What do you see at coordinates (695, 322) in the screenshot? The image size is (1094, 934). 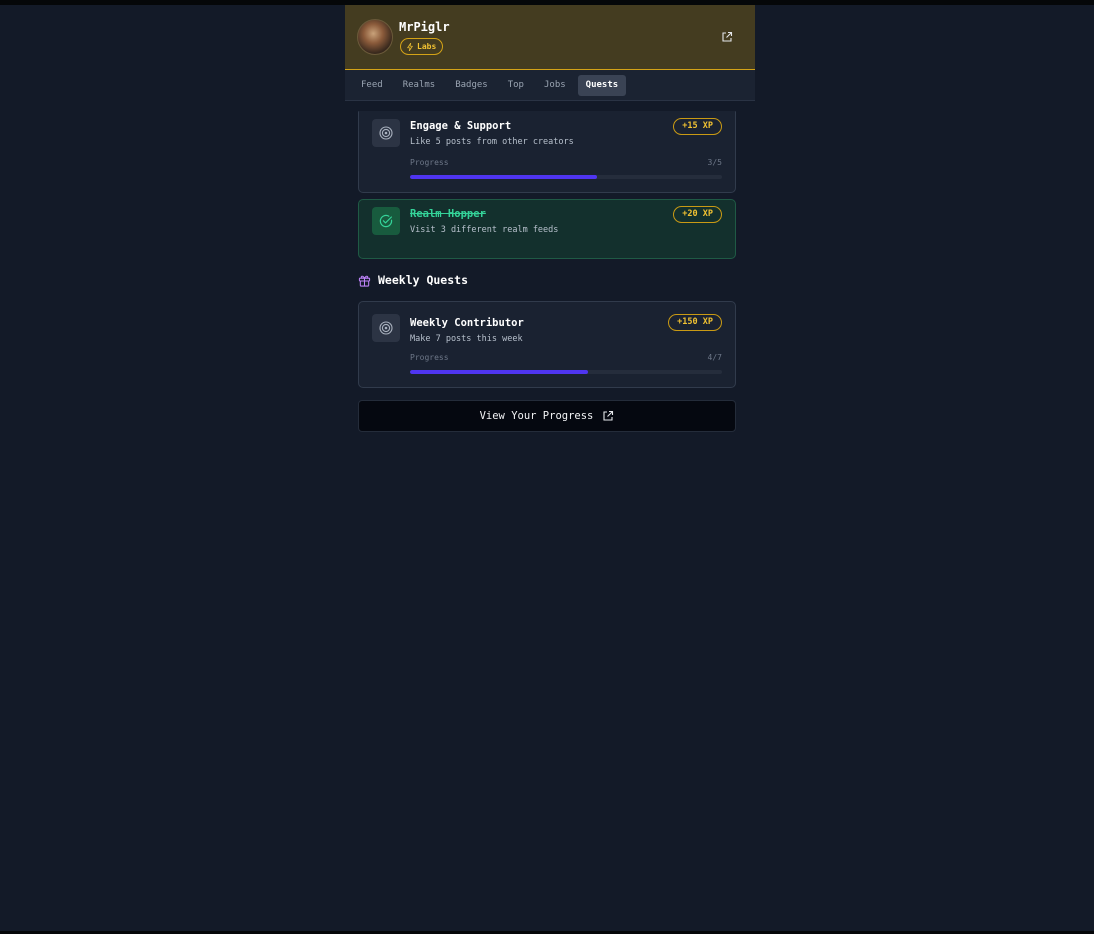 I see `xp-badge: +150 XP` at bounding box center [695, 322].